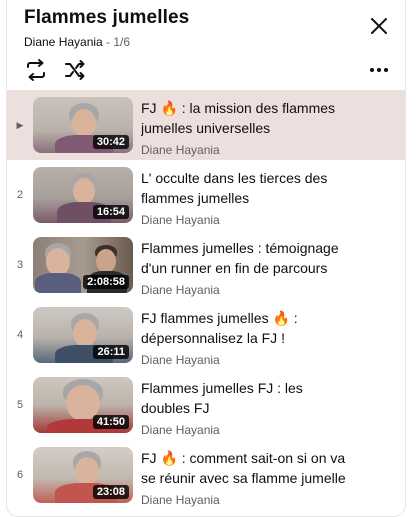 Image resolution: width=418 pixels, height=517 pixels. What do you see at coordinates (63, 42) in the screenshot?
I see `playlist-channel: Diane Hayania` at bounding box center [63, 42].